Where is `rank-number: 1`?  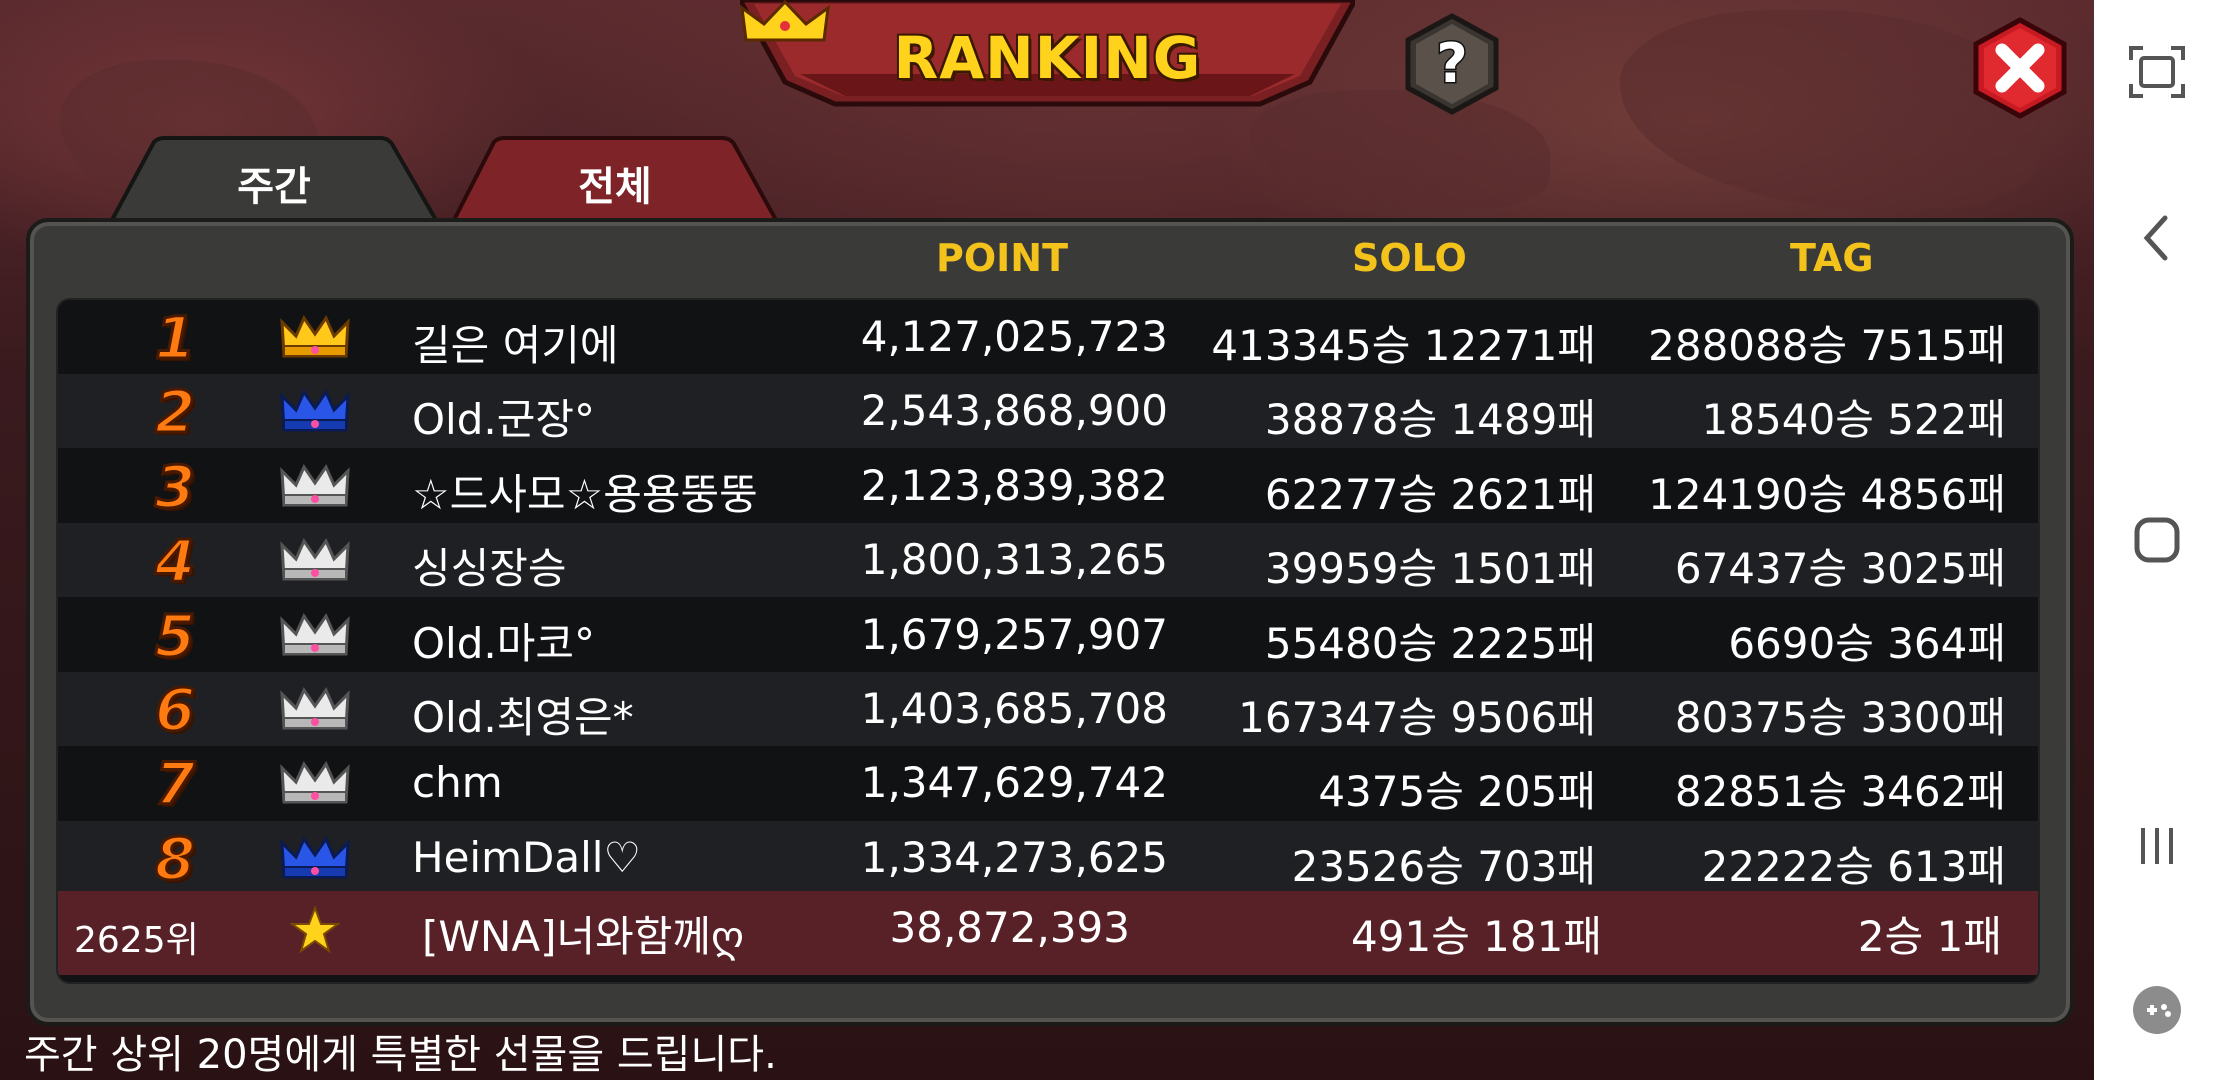 rank-number: 1 is located at coordinates (174, 338).